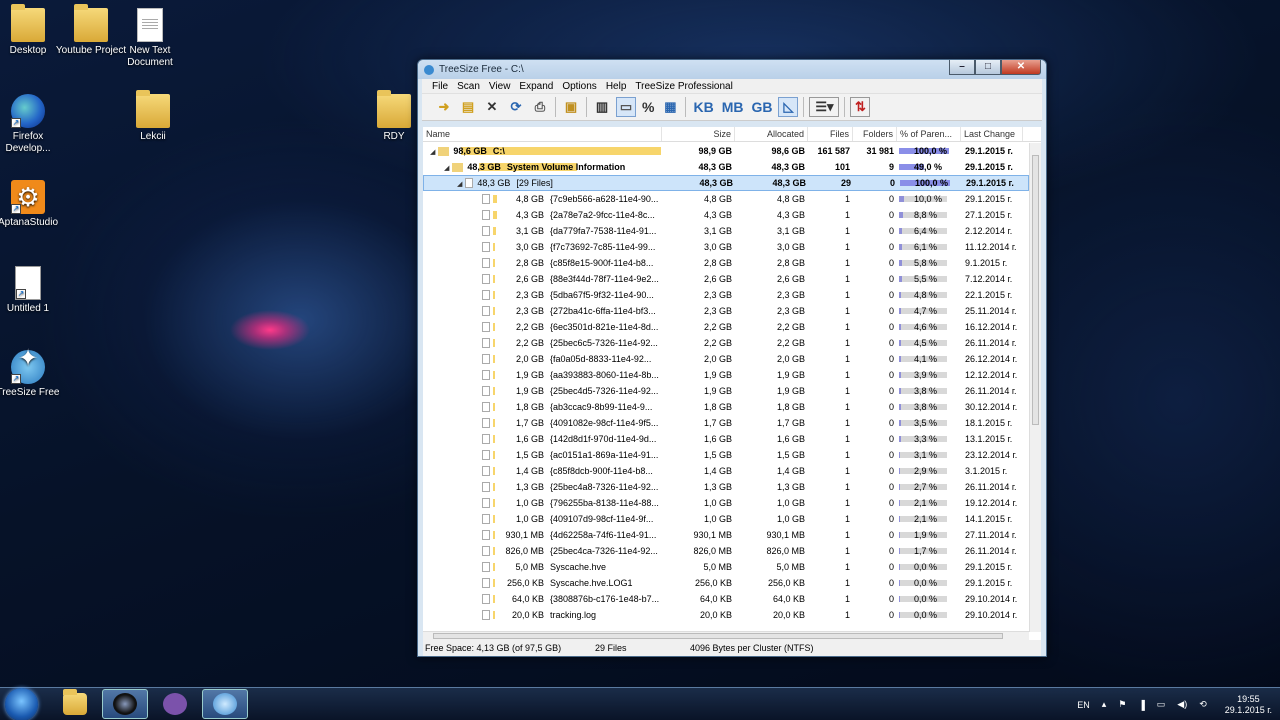 The width and height of the screenshot is (1280, 720). What do you see at coordinates (468, 107) in the screenshot?
I see `refresh-folder-icon: ▤` at bounding box center [468, 107].